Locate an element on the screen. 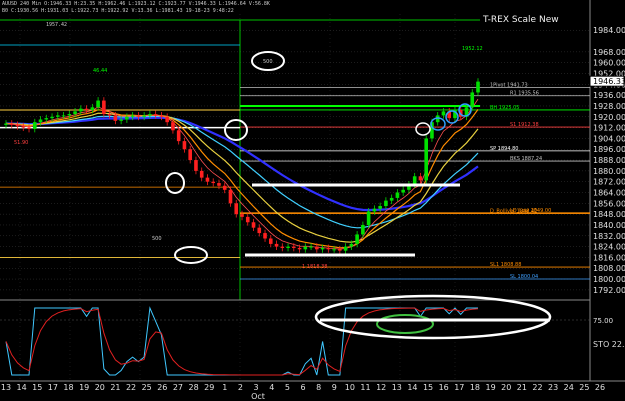 The image size is (625, 401). x-tick-label: 5 is located at coordinates (287, 387).